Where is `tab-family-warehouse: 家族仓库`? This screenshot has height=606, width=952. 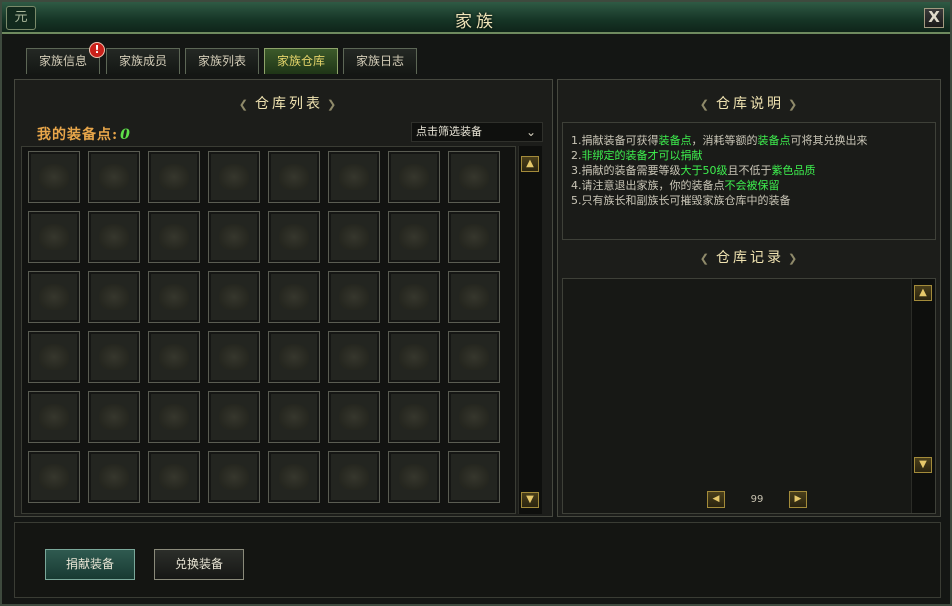
tab-family-warehouse: 家族仓库 is located at coordinates (301, 61).